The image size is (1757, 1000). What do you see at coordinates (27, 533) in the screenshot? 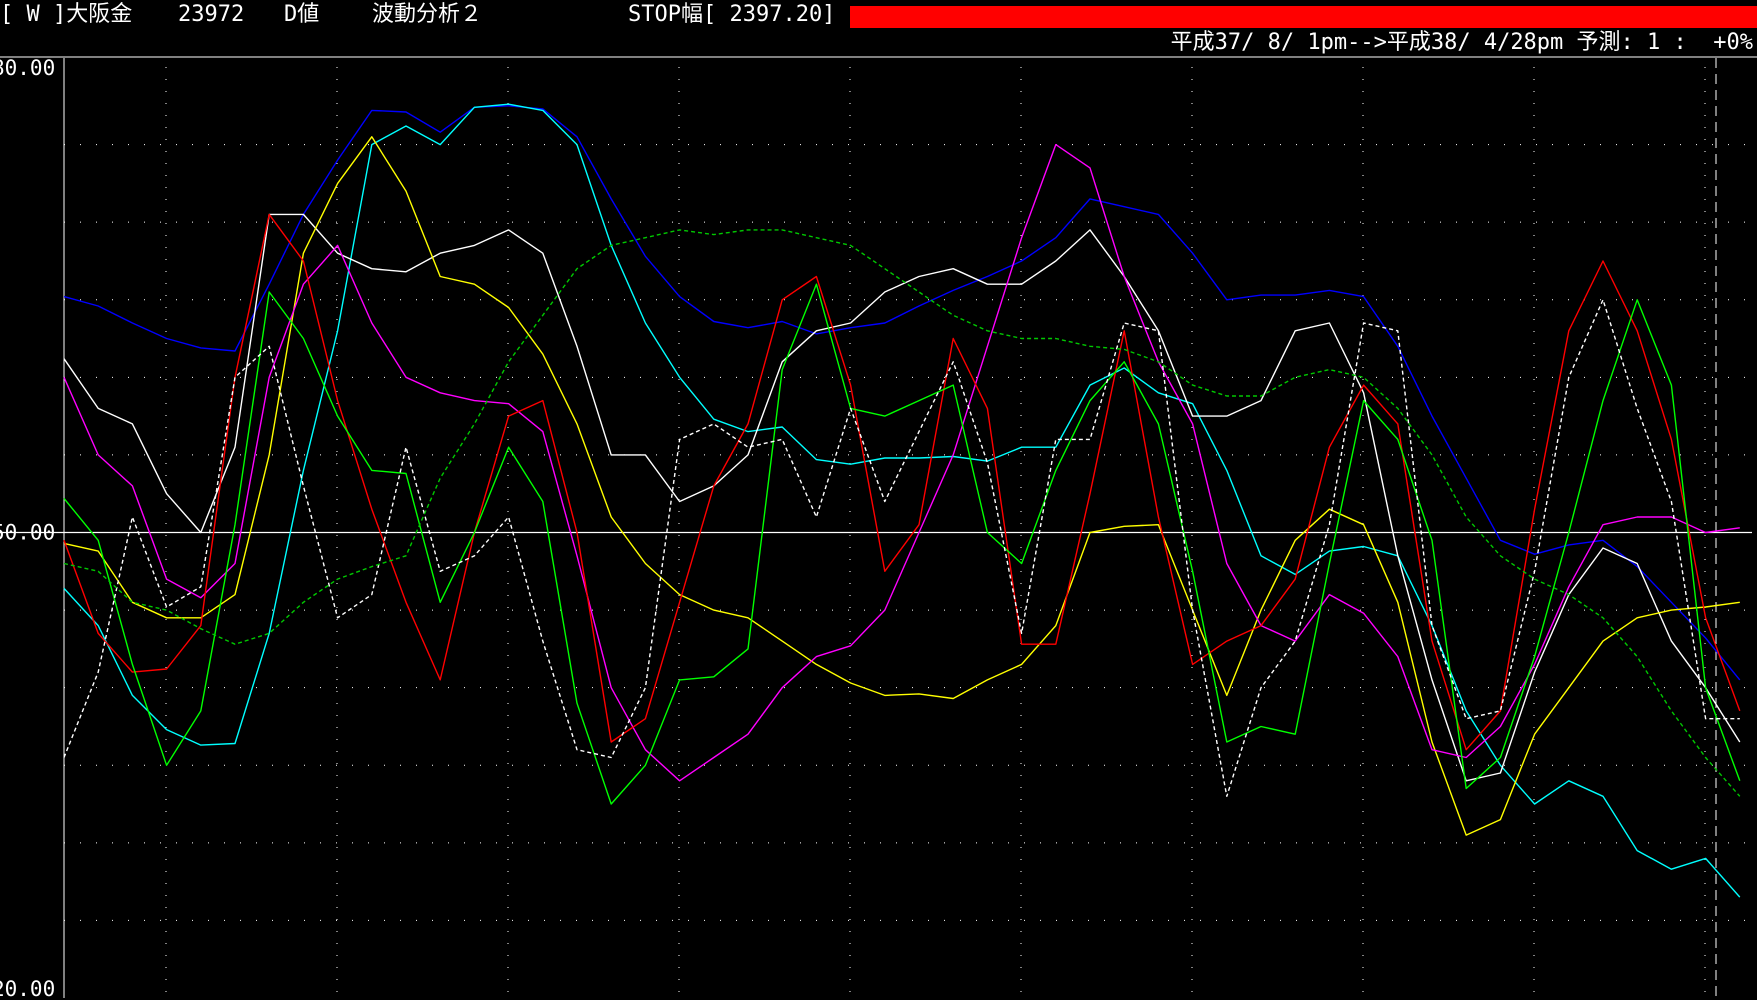
I see `y-tick-label: 50.00` at bounding box center [27, 533].